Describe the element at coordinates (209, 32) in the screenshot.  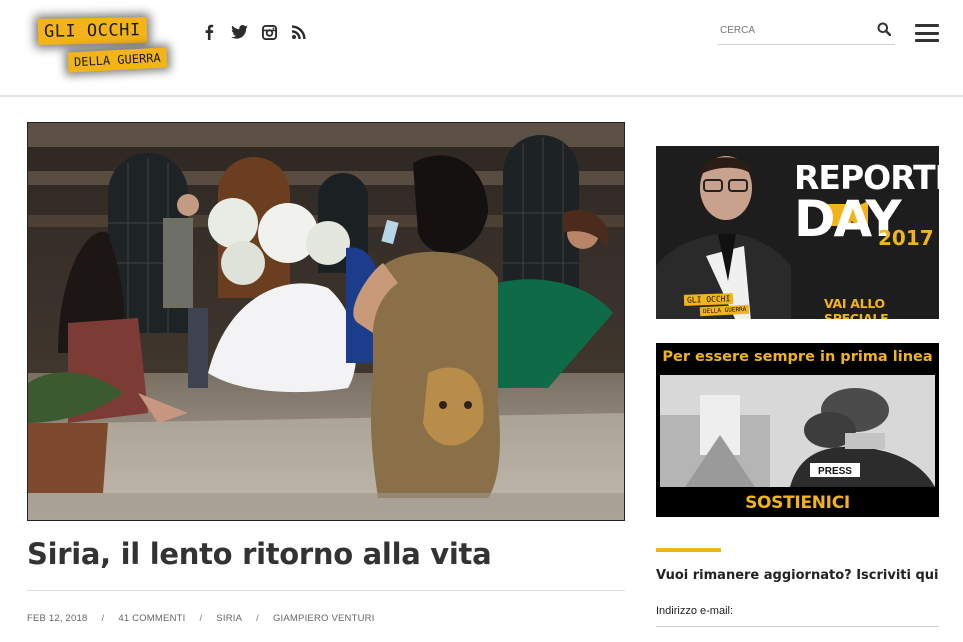
I see `facebook-icon` at that location.